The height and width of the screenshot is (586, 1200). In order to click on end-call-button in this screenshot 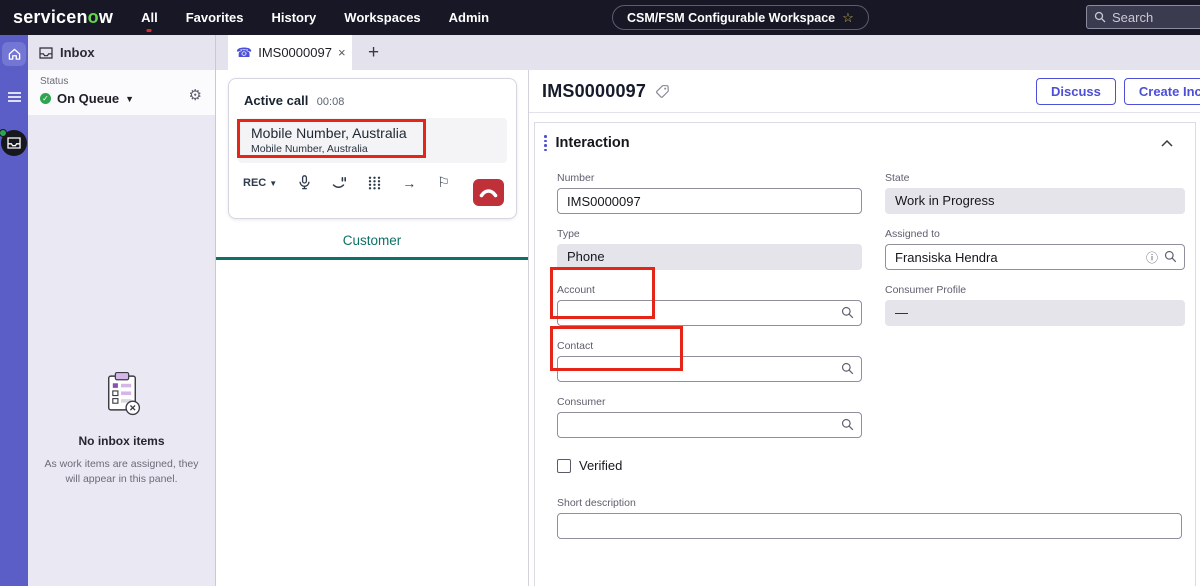, I will do `click(488, 192)`.